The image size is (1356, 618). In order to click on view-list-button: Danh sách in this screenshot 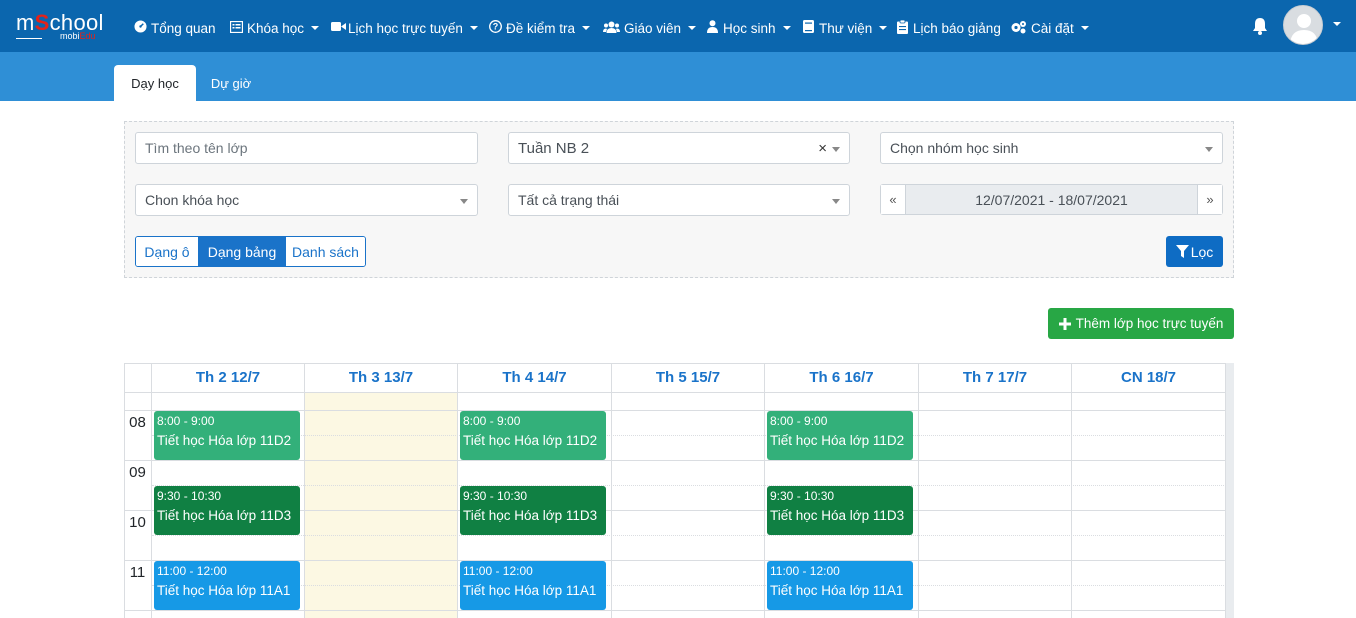, I will do `click(325, 251)`.